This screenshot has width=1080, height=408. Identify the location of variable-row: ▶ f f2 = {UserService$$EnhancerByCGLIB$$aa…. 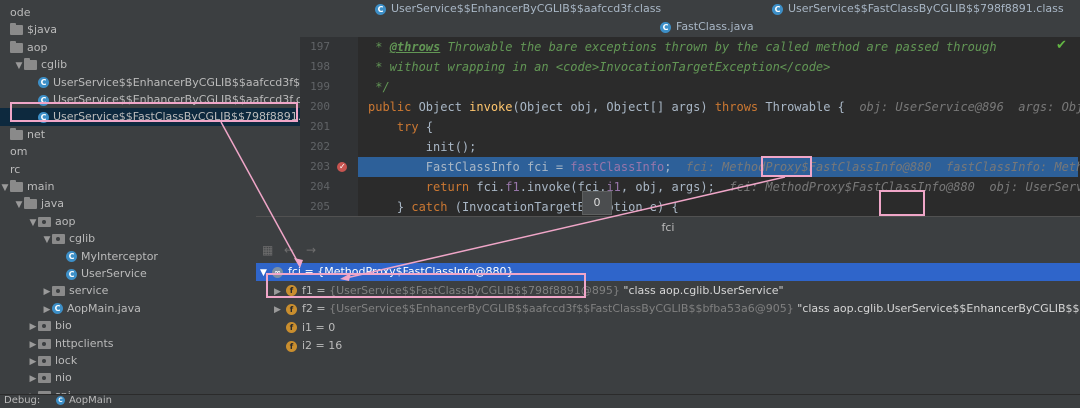
(668, 309).